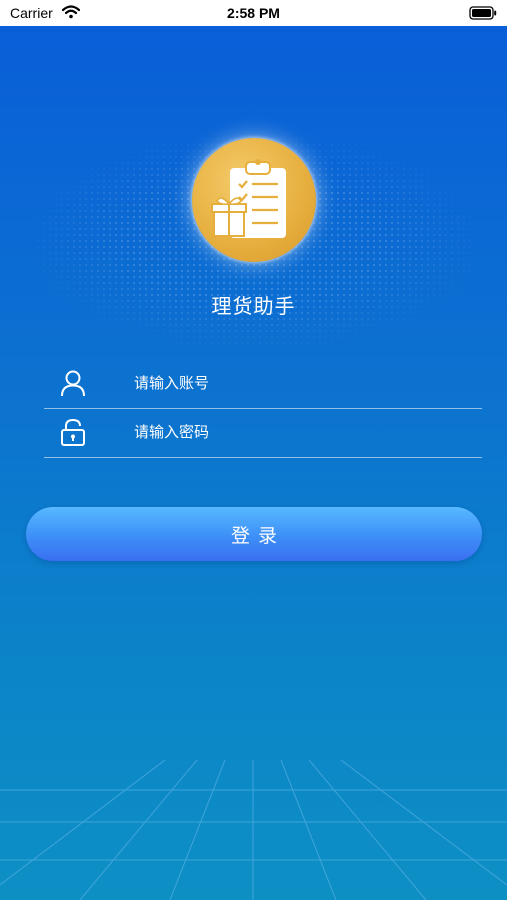  What do you see at coordinates (248, 198) in the screenshot?
I see `clipboard-gift-icon` at bounding box center [248, 198].